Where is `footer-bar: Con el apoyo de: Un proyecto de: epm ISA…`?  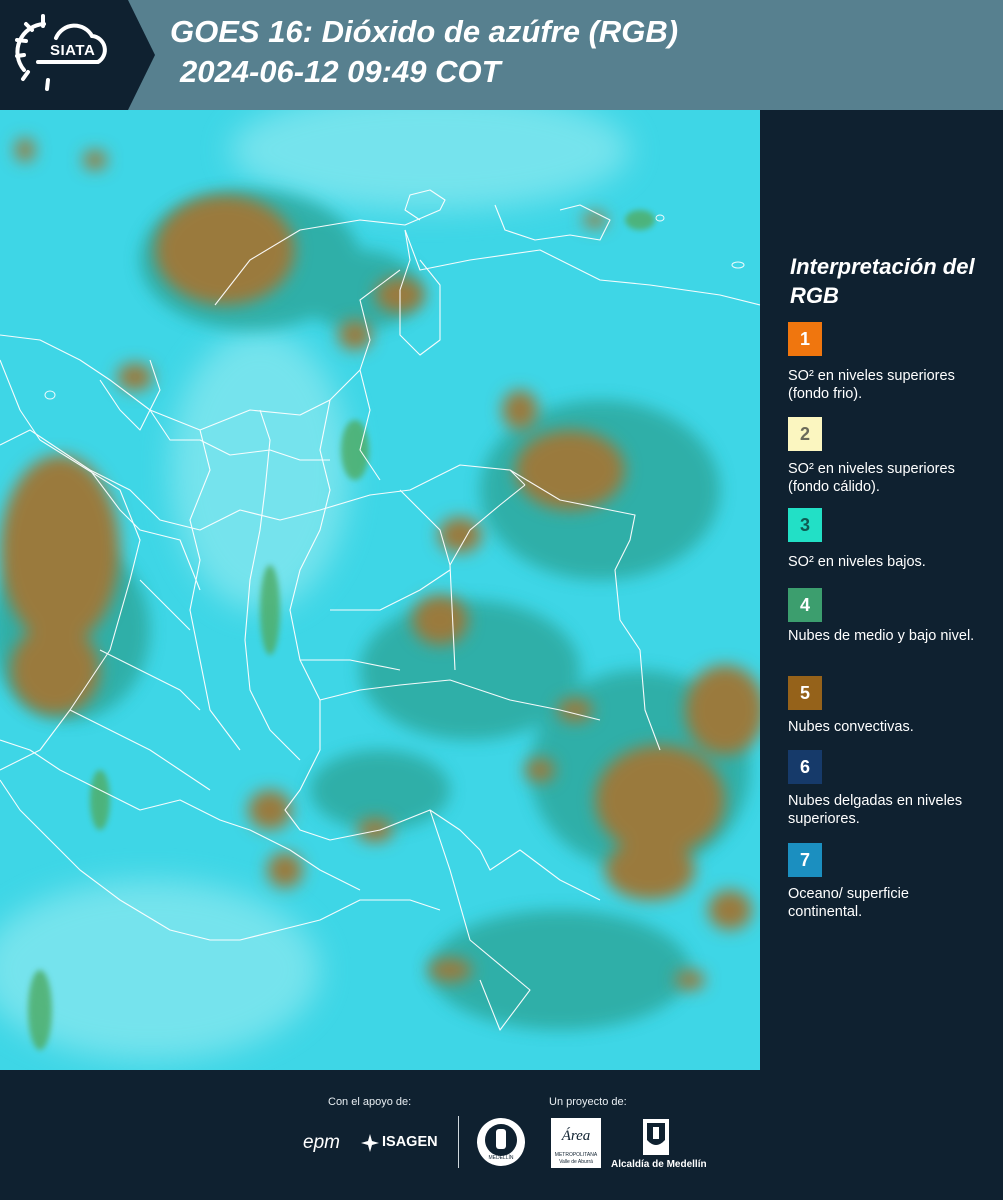 footer-bar: Con el apoyo de: Un proyecto de: epm ISA… is located at coordinates (501, 1135).